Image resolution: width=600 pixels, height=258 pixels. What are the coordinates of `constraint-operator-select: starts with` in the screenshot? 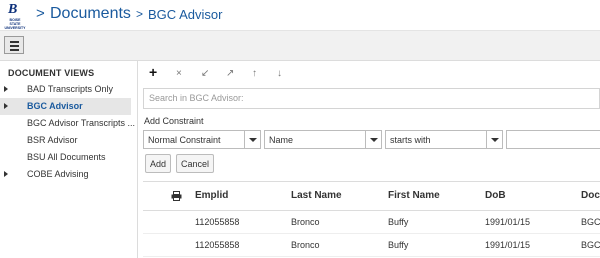 It's located at (444, 139).